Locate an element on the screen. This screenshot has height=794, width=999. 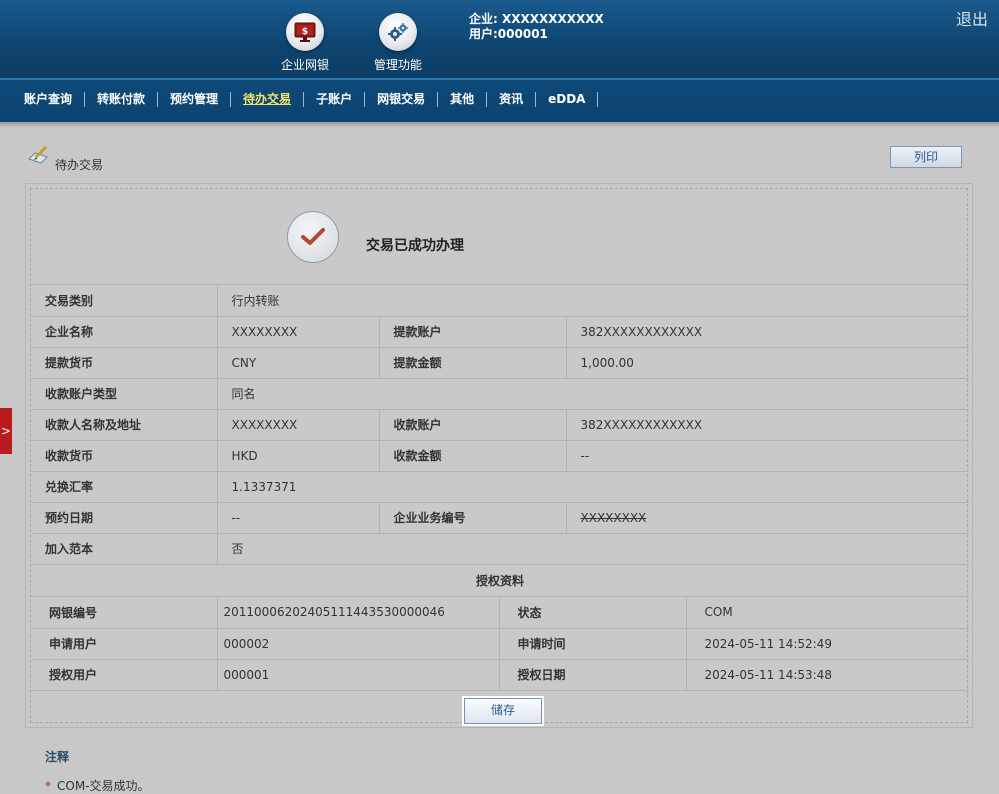
main-menu-bar: 账户查询 转账付款 预约管理 待办交易 子账户 网银交易 其他 资讯 eDDA is located at coordinates (499, 100).